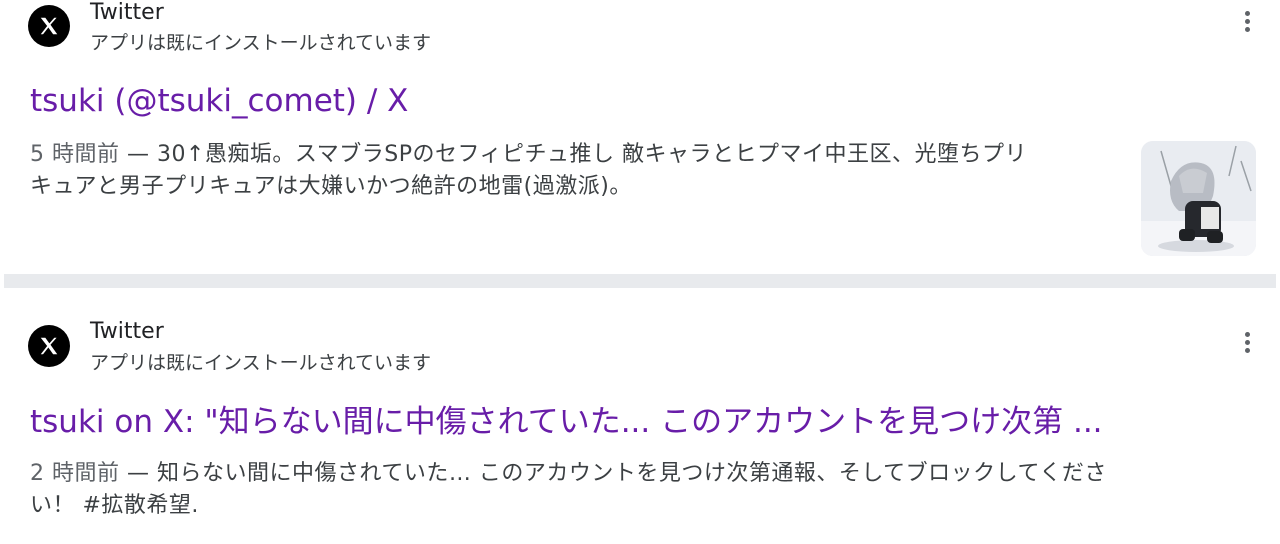 The height and width of the screenshot is (544, 1280). What do you see at coordinates (219, 101) in the screenshot?
I see `result-title-link: tsuki (@tsuki_comet) / X` at bounding box center [219, 101].